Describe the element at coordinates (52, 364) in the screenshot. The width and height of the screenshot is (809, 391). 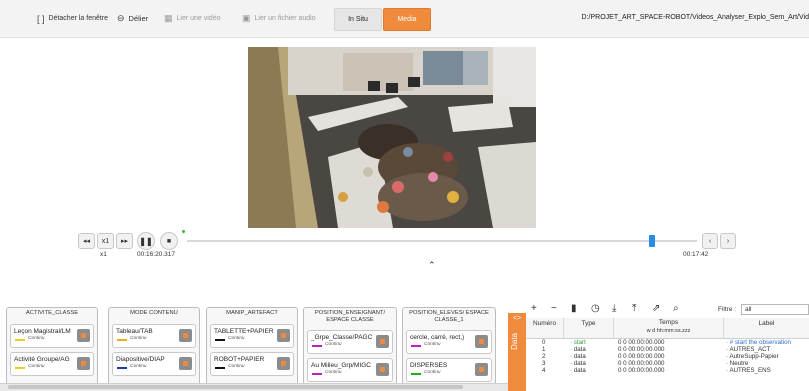
I see `category-button: Activité Groupe/AG Continu` at that location.